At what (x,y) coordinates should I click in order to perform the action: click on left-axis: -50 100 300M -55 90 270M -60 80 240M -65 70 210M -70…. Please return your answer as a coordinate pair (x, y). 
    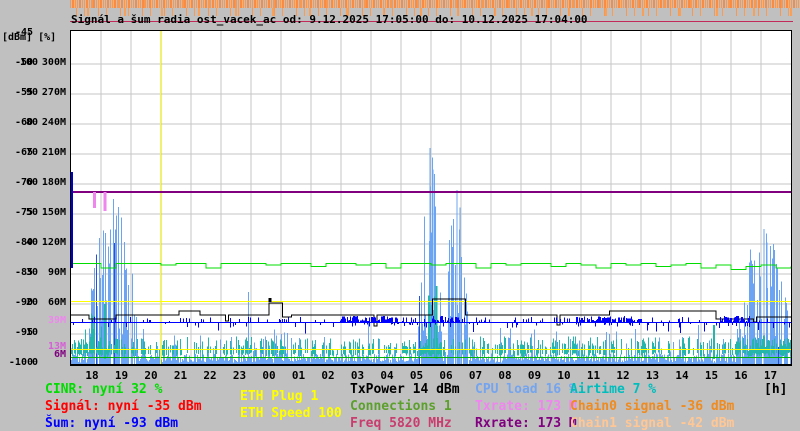
    Looking at the image, I should click on (34, 184).